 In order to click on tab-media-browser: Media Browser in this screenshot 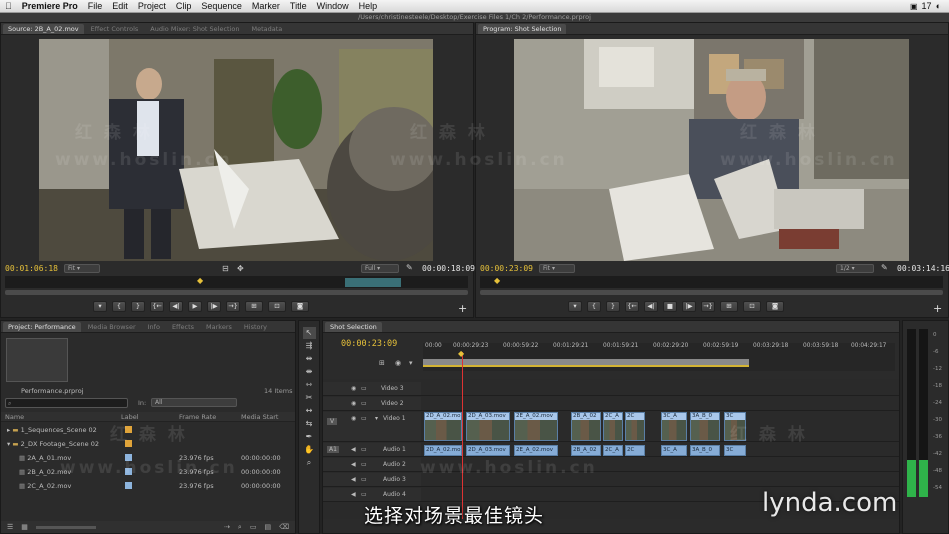, I will do `click(112, 327)`.